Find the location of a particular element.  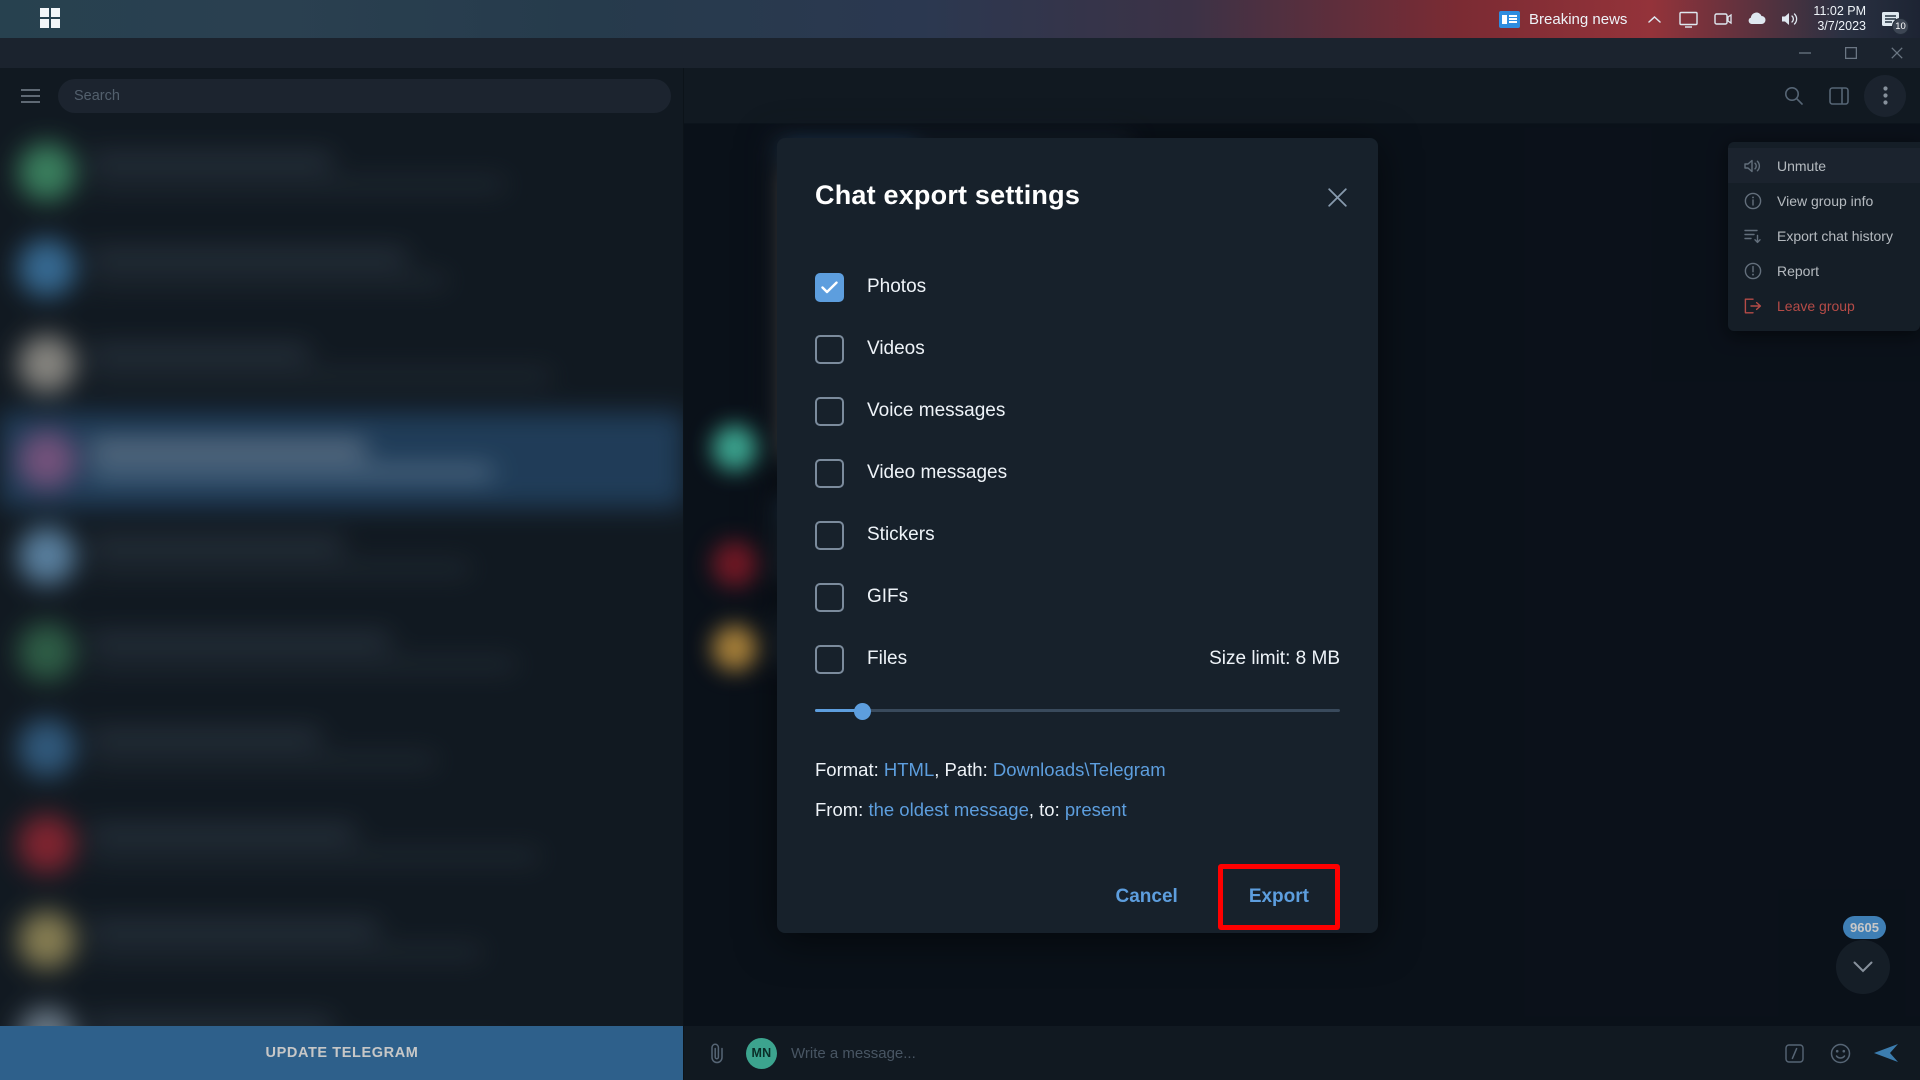

news-label: Breaking news is located at coordinates (1578, 19).